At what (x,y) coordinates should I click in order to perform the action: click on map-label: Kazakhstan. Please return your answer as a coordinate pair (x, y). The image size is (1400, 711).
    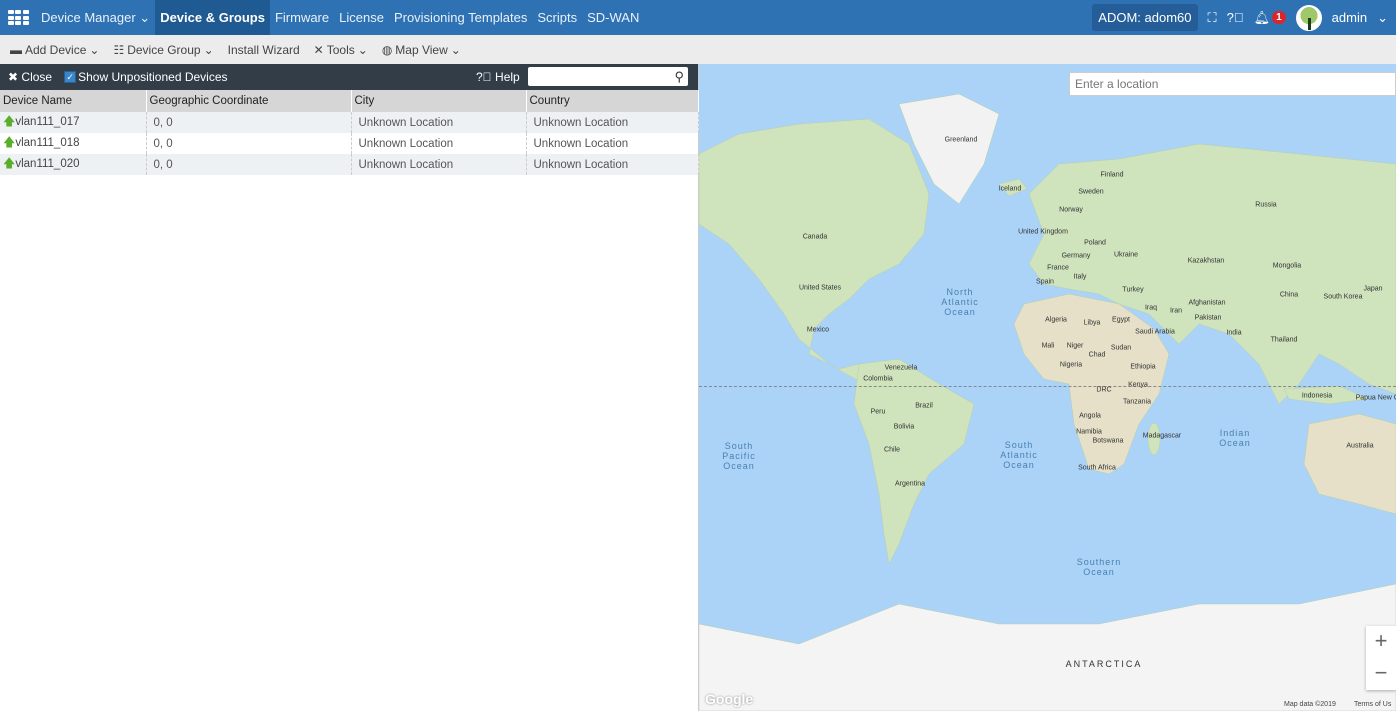
    Looking at the image, I should click on (1206, 261).